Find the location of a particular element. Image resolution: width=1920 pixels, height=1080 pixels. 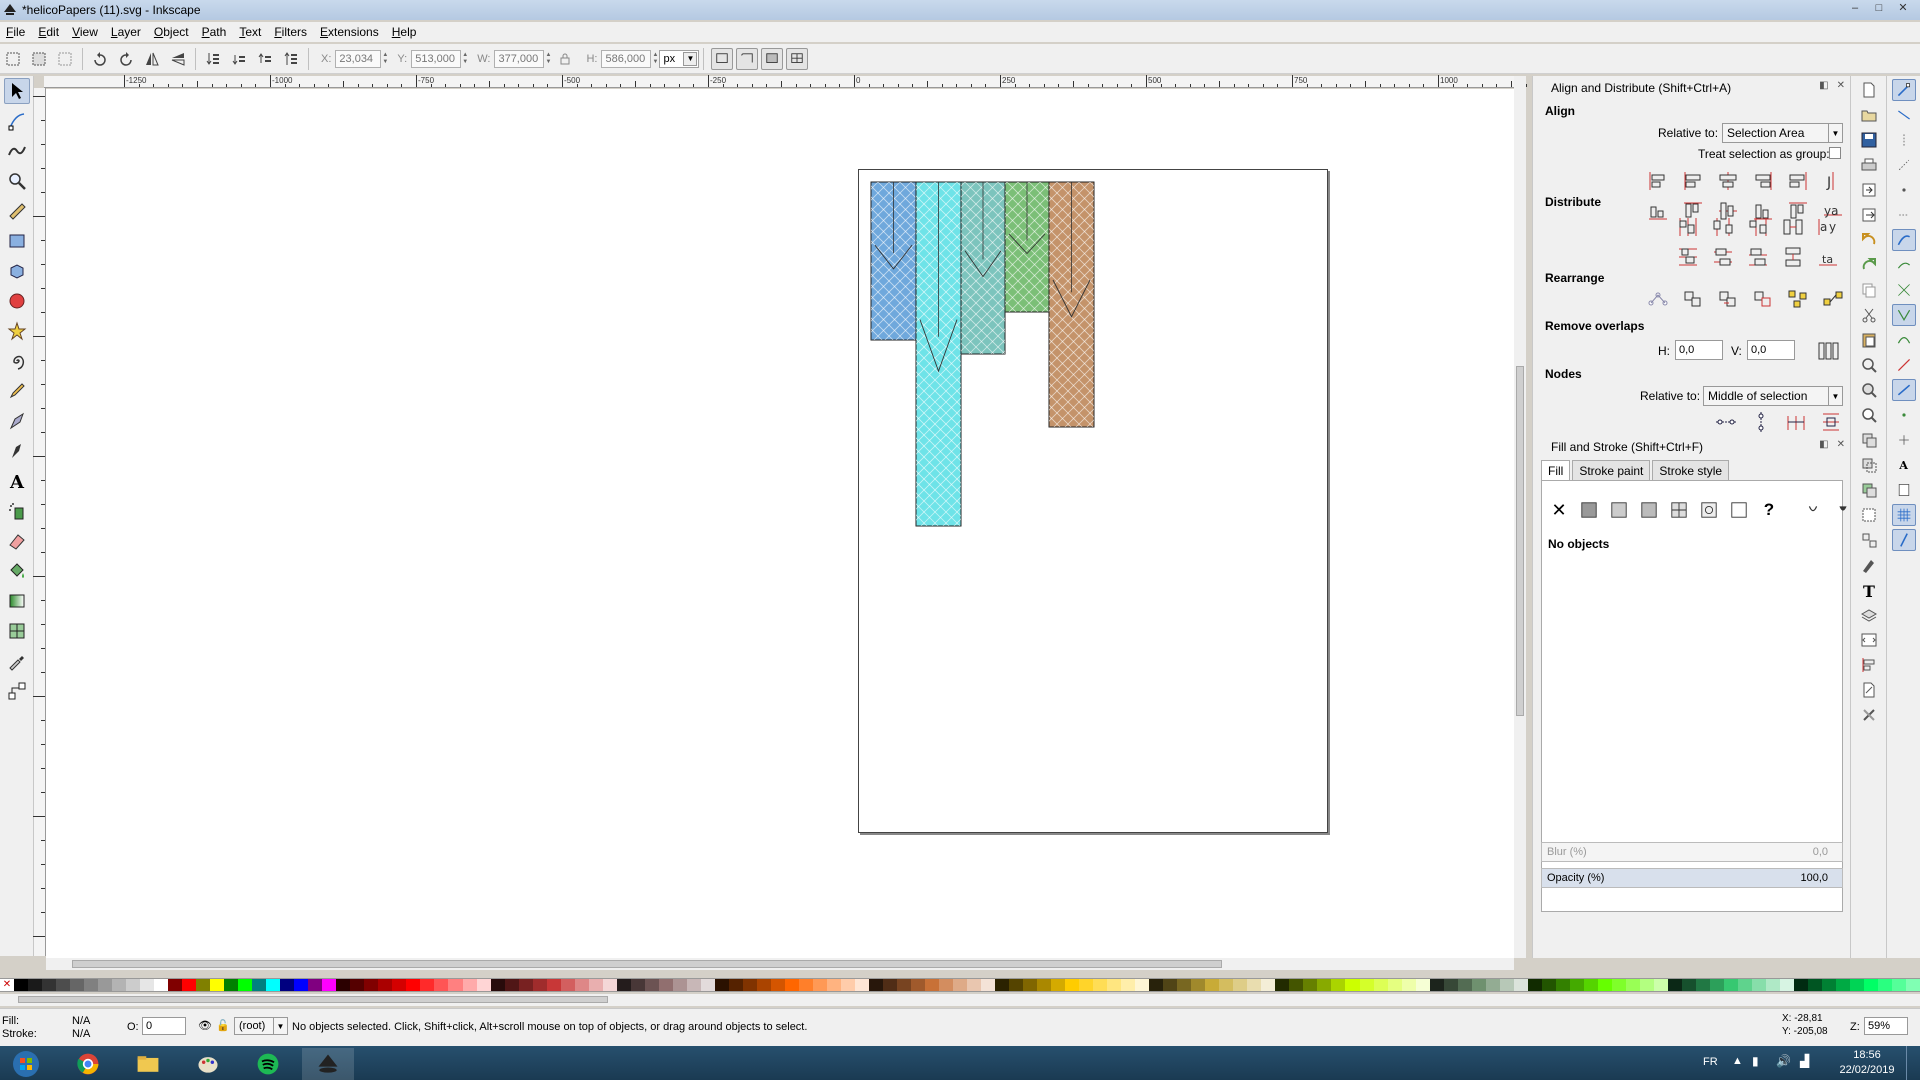

linear-gradient-icon is located at coordinates (1619, 510).